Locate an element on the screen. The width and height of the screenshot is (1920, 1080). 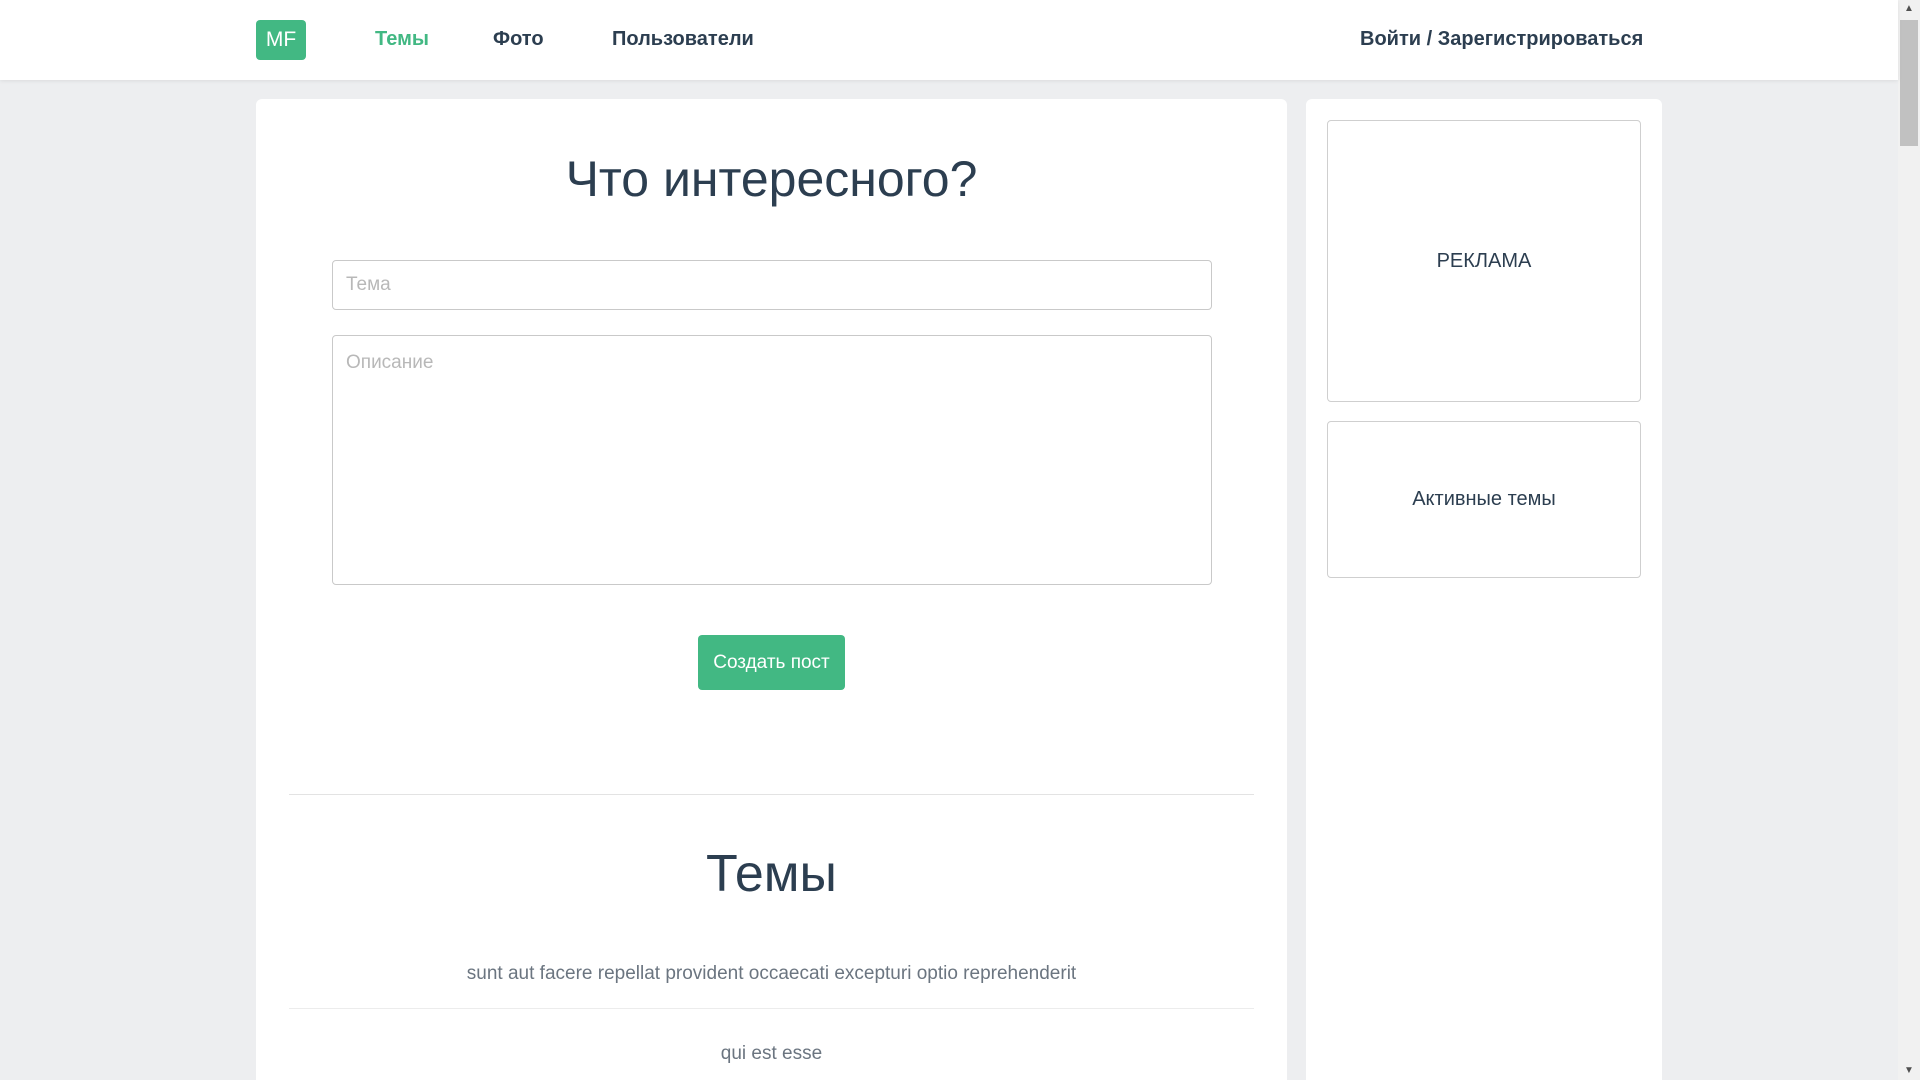
vertical-scrollbar: ▲ ▼ is located at coordinates (1909, 540).